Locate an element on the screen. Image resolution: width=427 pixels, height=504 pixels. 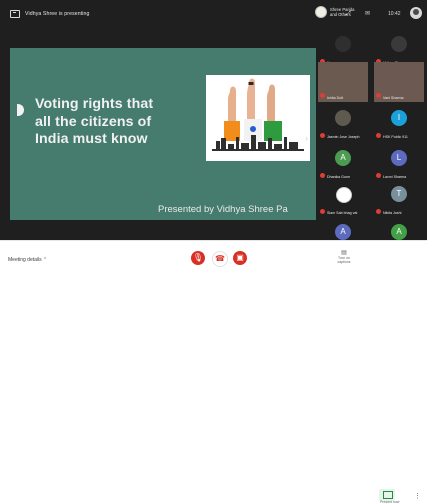
participant-name: Laxmi Sharma is located at coordinates (395, 177).